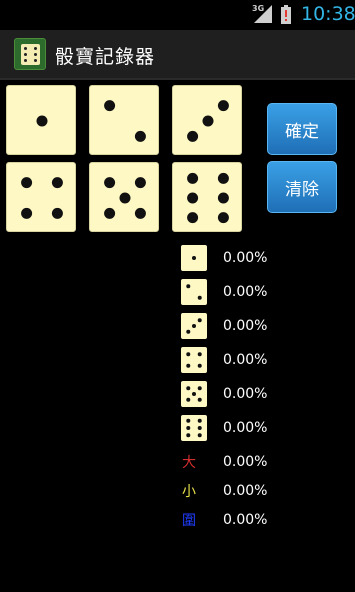  I want to click on stat-row-face-2: 0.00%, so click(267, 292).